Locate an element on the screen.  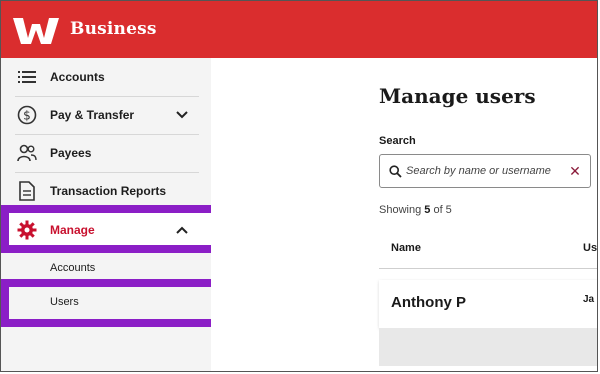
sidebar-item-label: Transaction Reports is located at coordinates (108, 191).